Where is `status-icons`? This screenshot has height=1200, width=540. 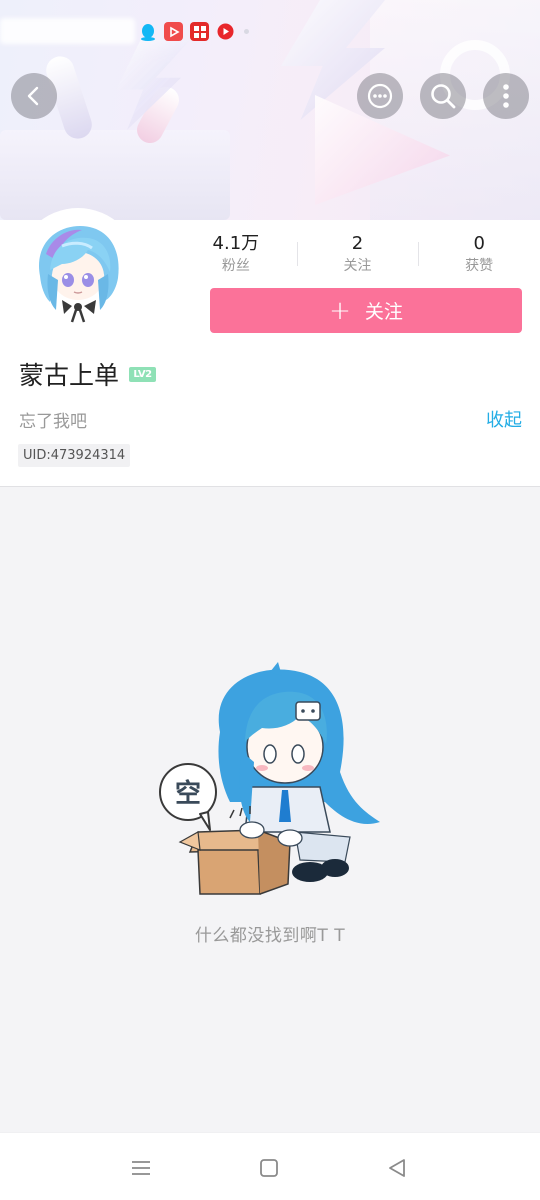
status-icons is located at coordinates (193, 31).